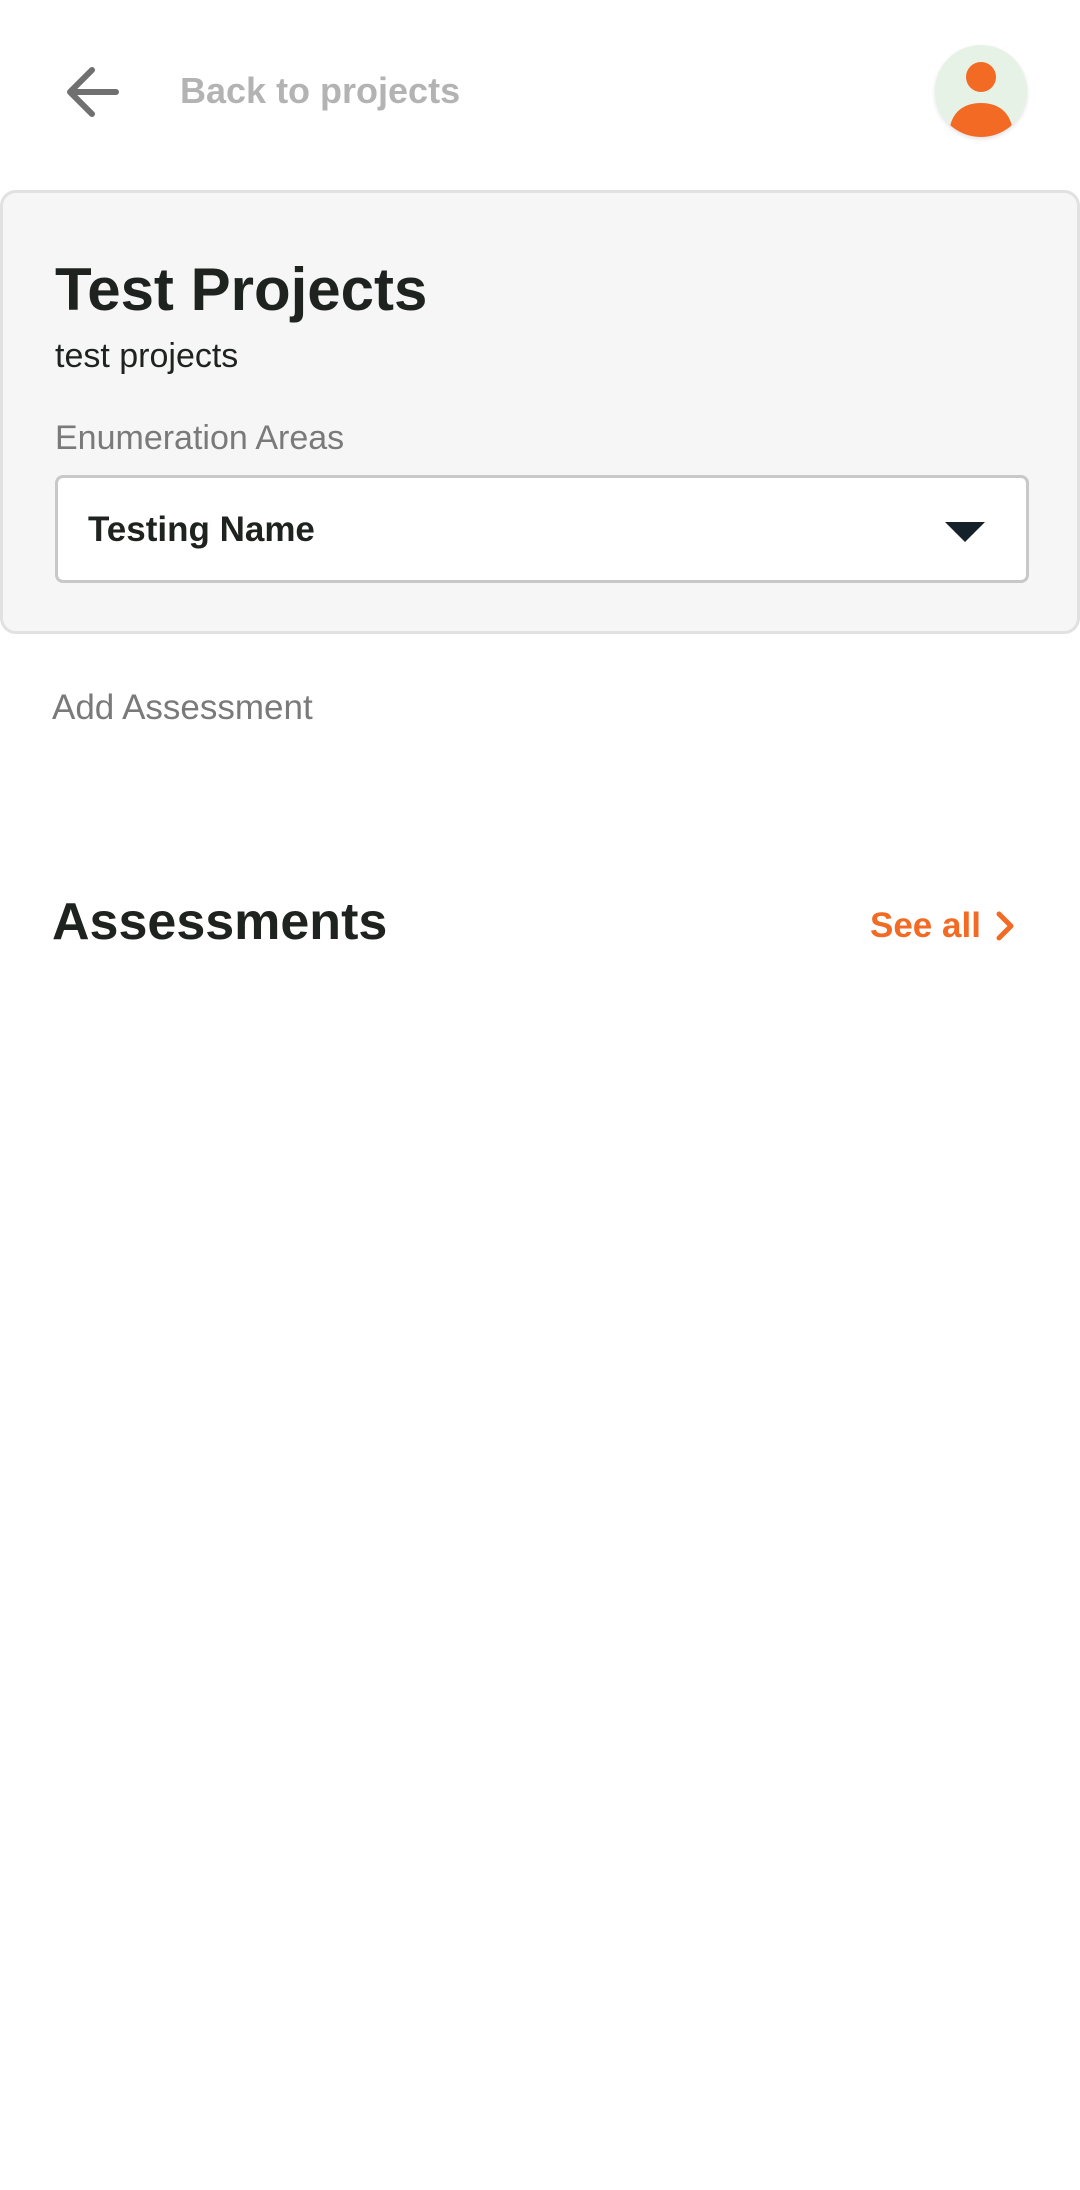 Image resolution: width=1080 pixels, height=2190 pixels. What do you see at coordinates (540, 92) in the screenshot?
I see `top-bar: Back to projects` at bounding box center [540, 92].